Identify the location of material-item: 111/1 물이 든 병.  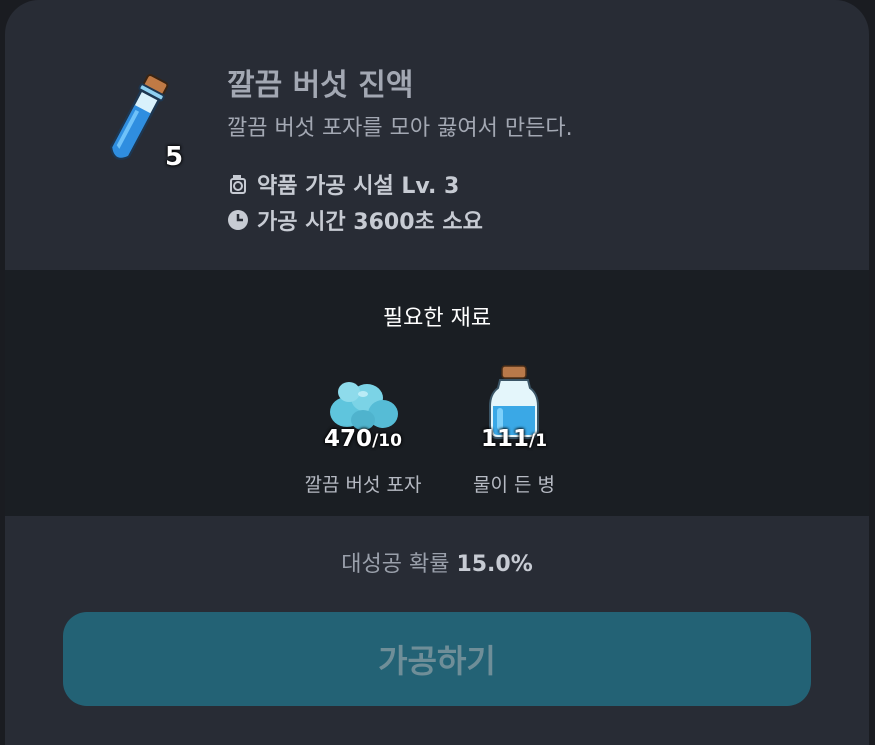
(514, 429).